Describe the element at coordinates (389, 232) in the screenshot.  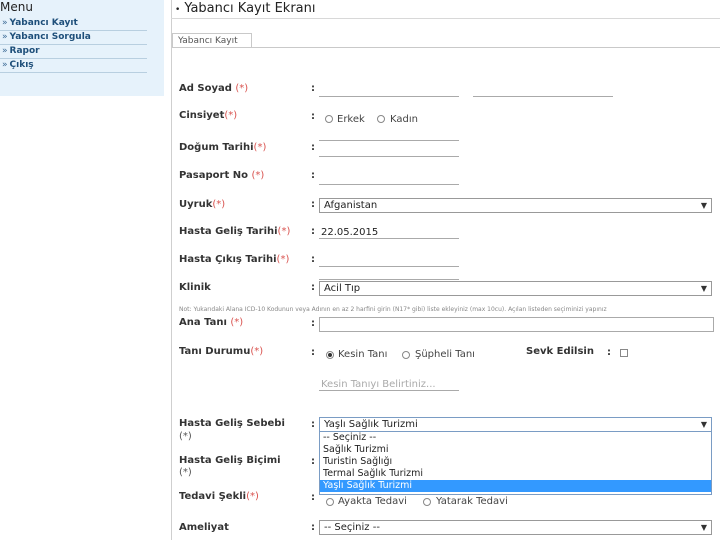
I see `hasta-gelis-tarihi-field` at that location.